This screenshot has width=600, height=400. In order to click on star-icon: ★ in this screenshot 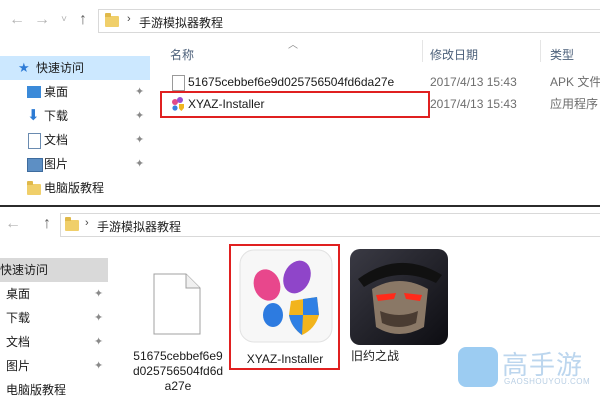, I will do `click(24, 67)`.